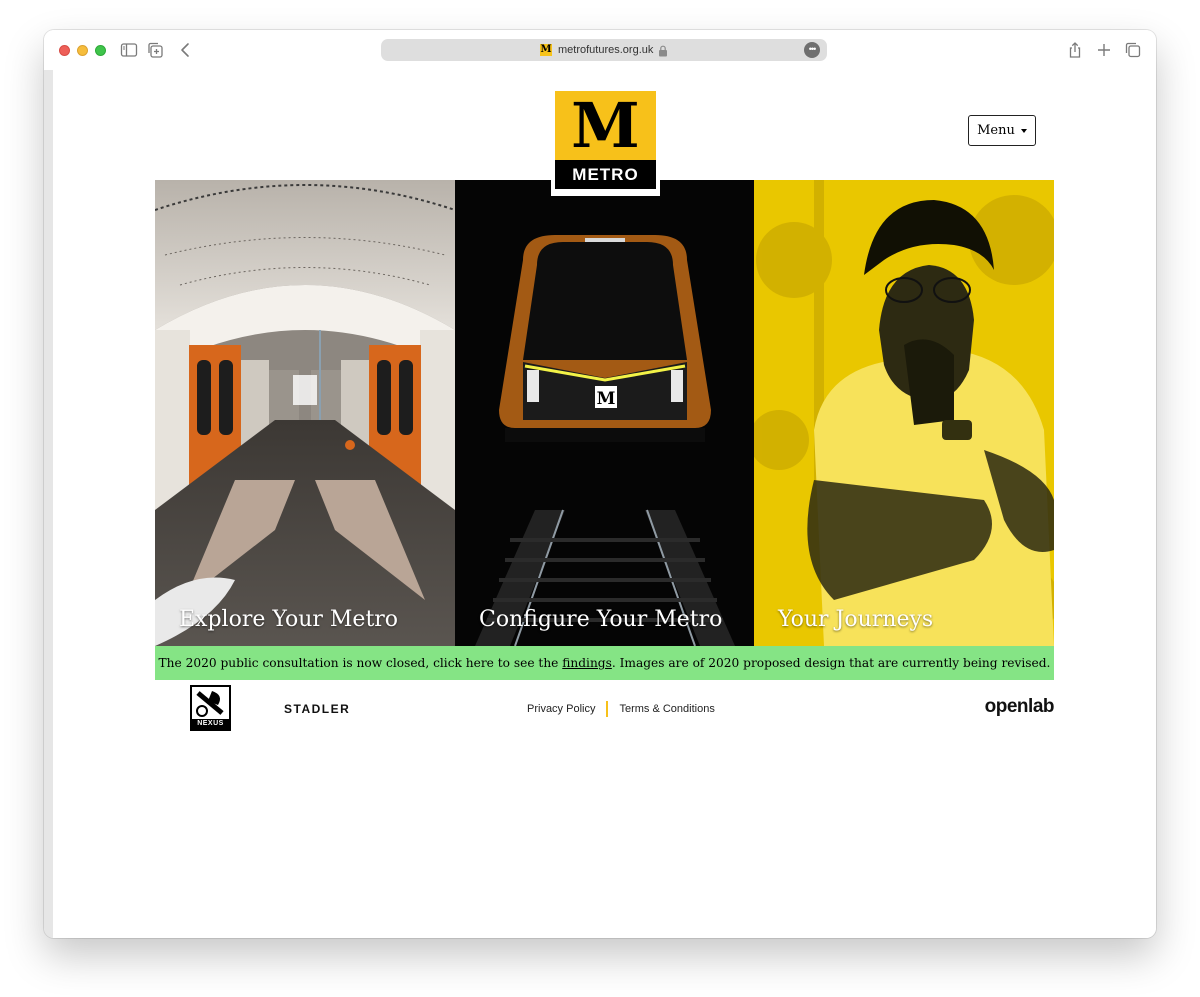 This screenshot has width=1200, height=997. Describe the element at coordinates (317, 709) in the screenshot. I see `stadler-logo: STADLER` at that location.